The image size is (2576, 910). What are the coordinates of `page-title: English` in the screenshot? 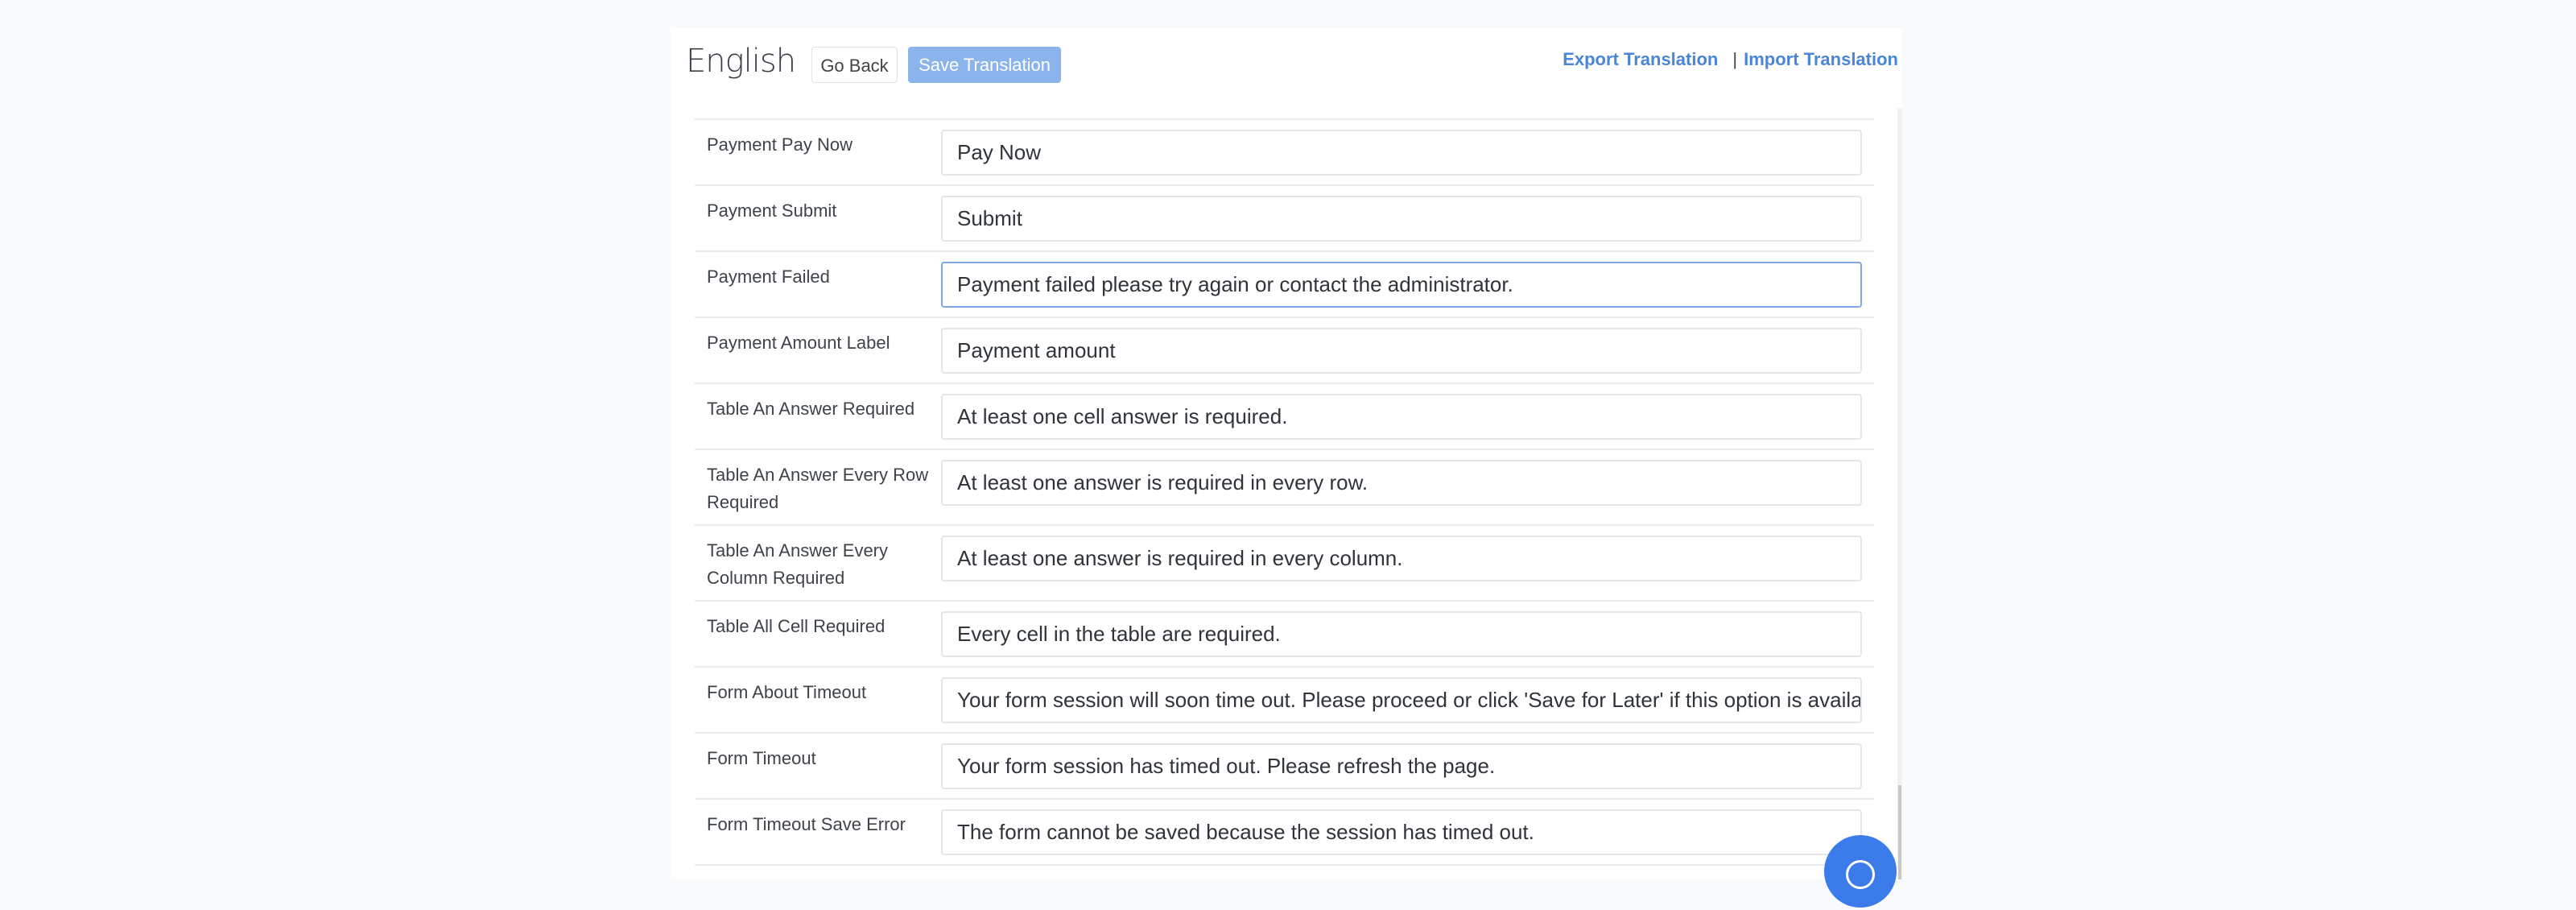 It's located at (741, 61).